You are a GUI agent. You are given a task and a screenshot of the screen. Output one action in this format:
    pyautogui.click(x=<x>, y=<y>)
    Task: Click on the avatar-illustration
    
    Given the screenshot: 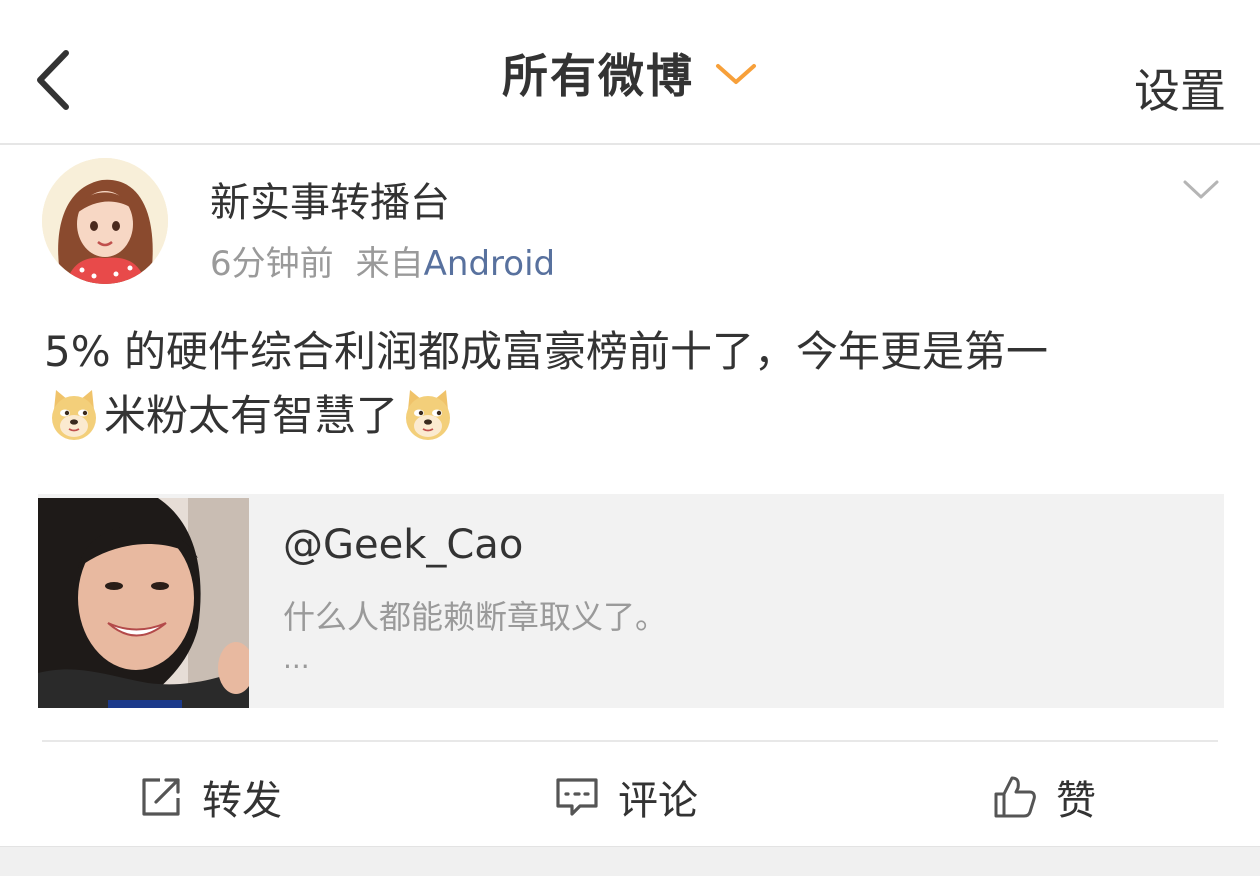 What is the action you would take?
    pyautogui.click(x=105, y=221)
    